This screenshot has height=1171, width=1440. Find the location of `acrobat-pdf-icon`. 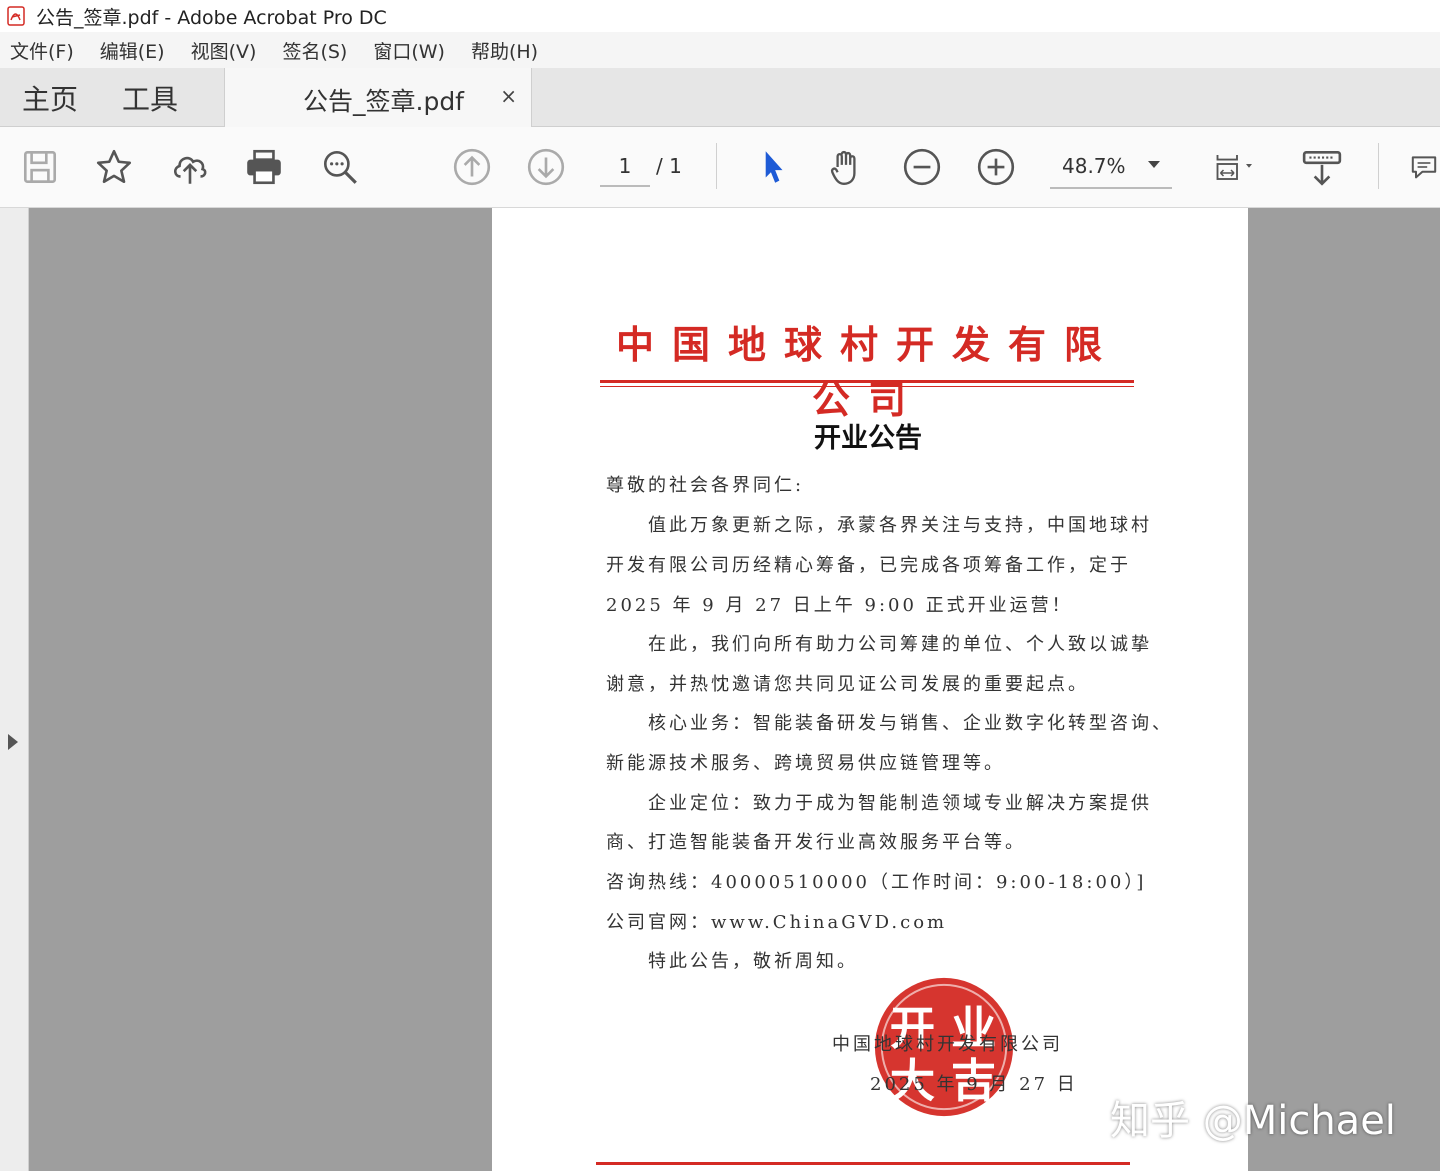

acrobat-pdf-icon is located at coordinates (16, 16).